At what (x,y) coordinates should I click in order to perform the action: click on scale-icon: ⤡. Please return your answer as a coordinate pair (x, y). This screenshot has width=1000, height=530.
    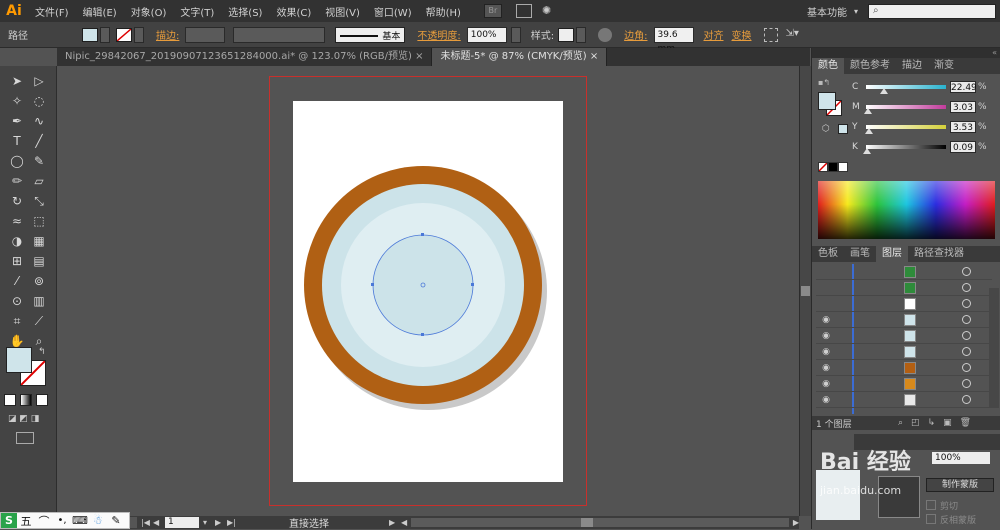
    Looking at the image, I should click on (39, 201).